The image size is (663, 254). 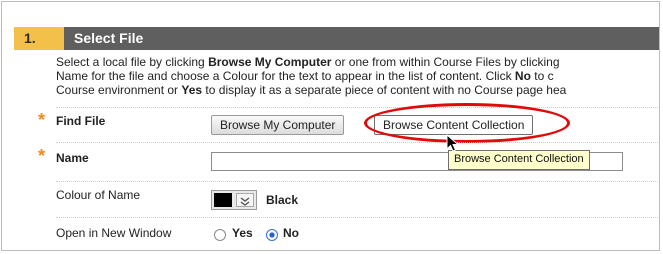 What do you see at coordinates (291, 233) in the screenshot?
I see `radio-no-label: No` at bounding box center [291, 233].